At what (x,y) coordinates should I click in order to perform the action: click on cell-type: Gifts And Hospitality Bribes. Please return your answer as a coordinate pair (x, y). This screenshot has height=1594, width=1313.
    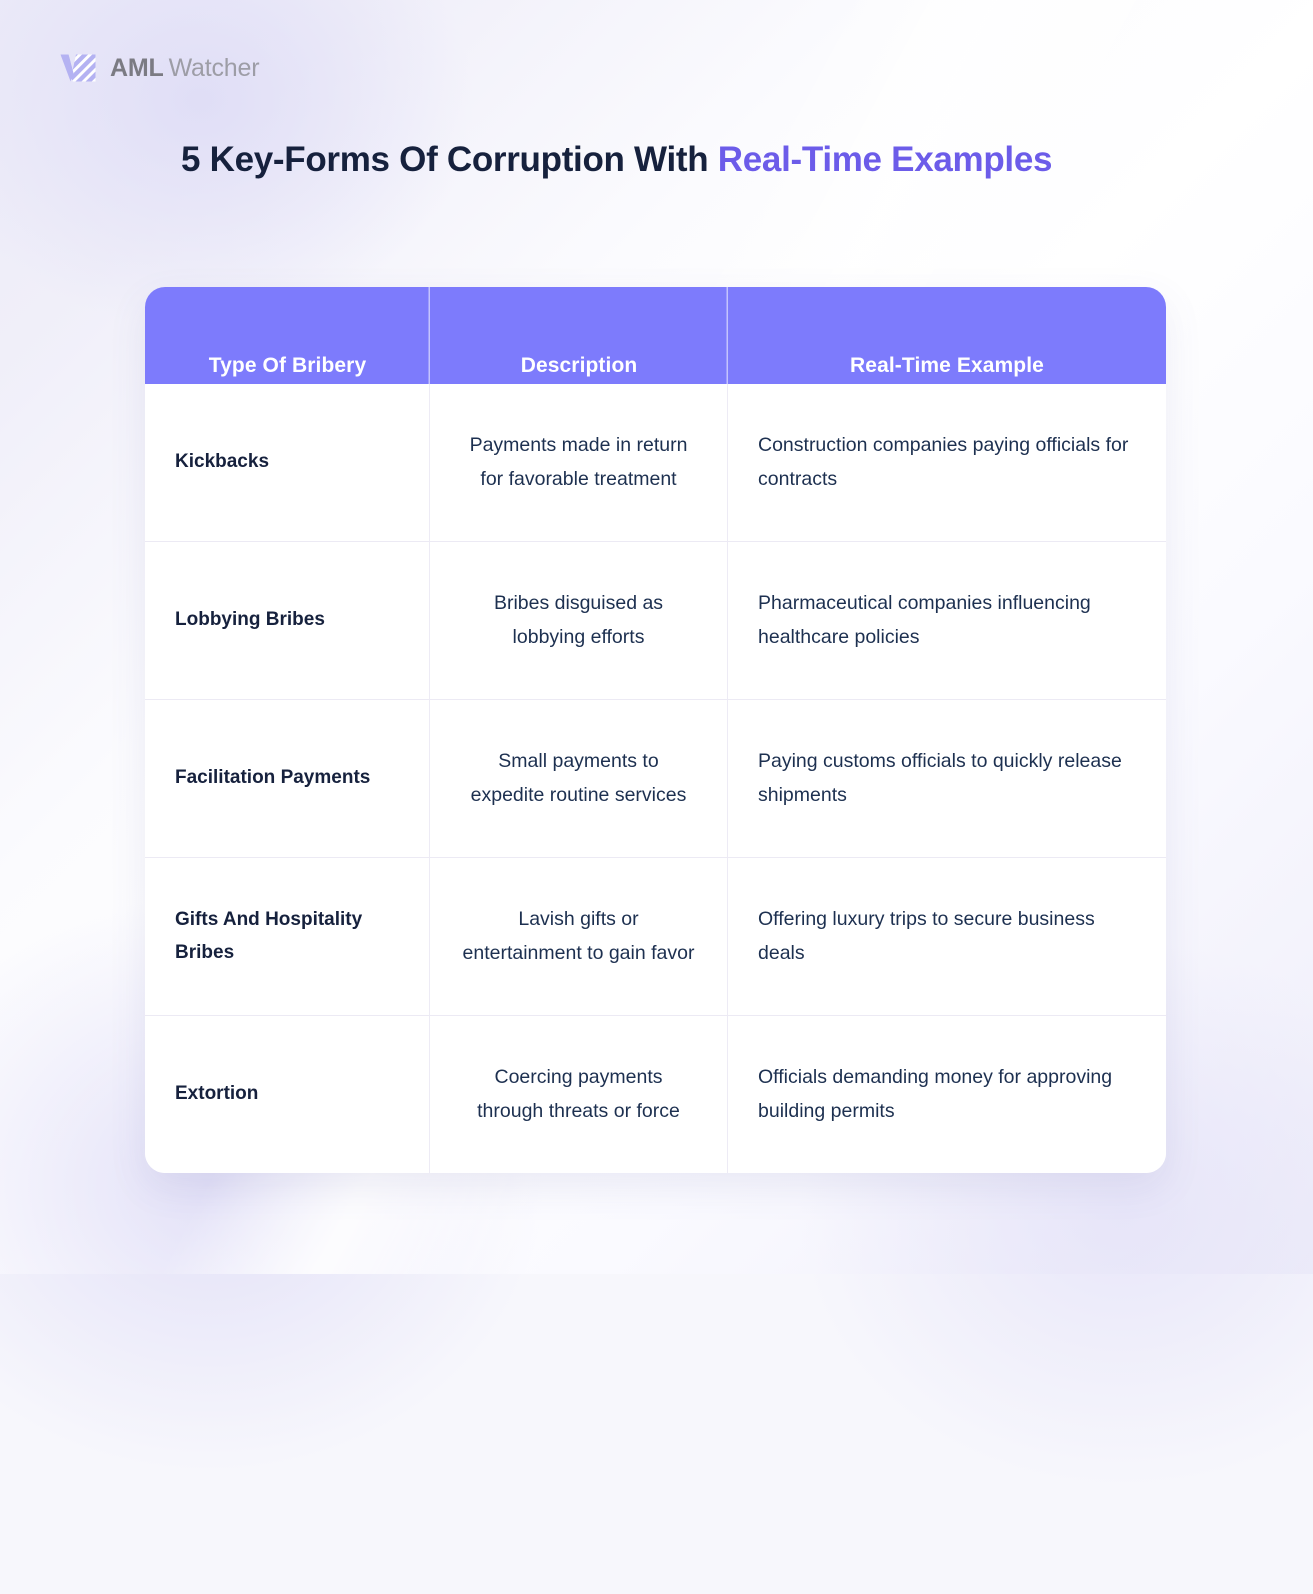
    Looking at the image, I should click on (287, 936).